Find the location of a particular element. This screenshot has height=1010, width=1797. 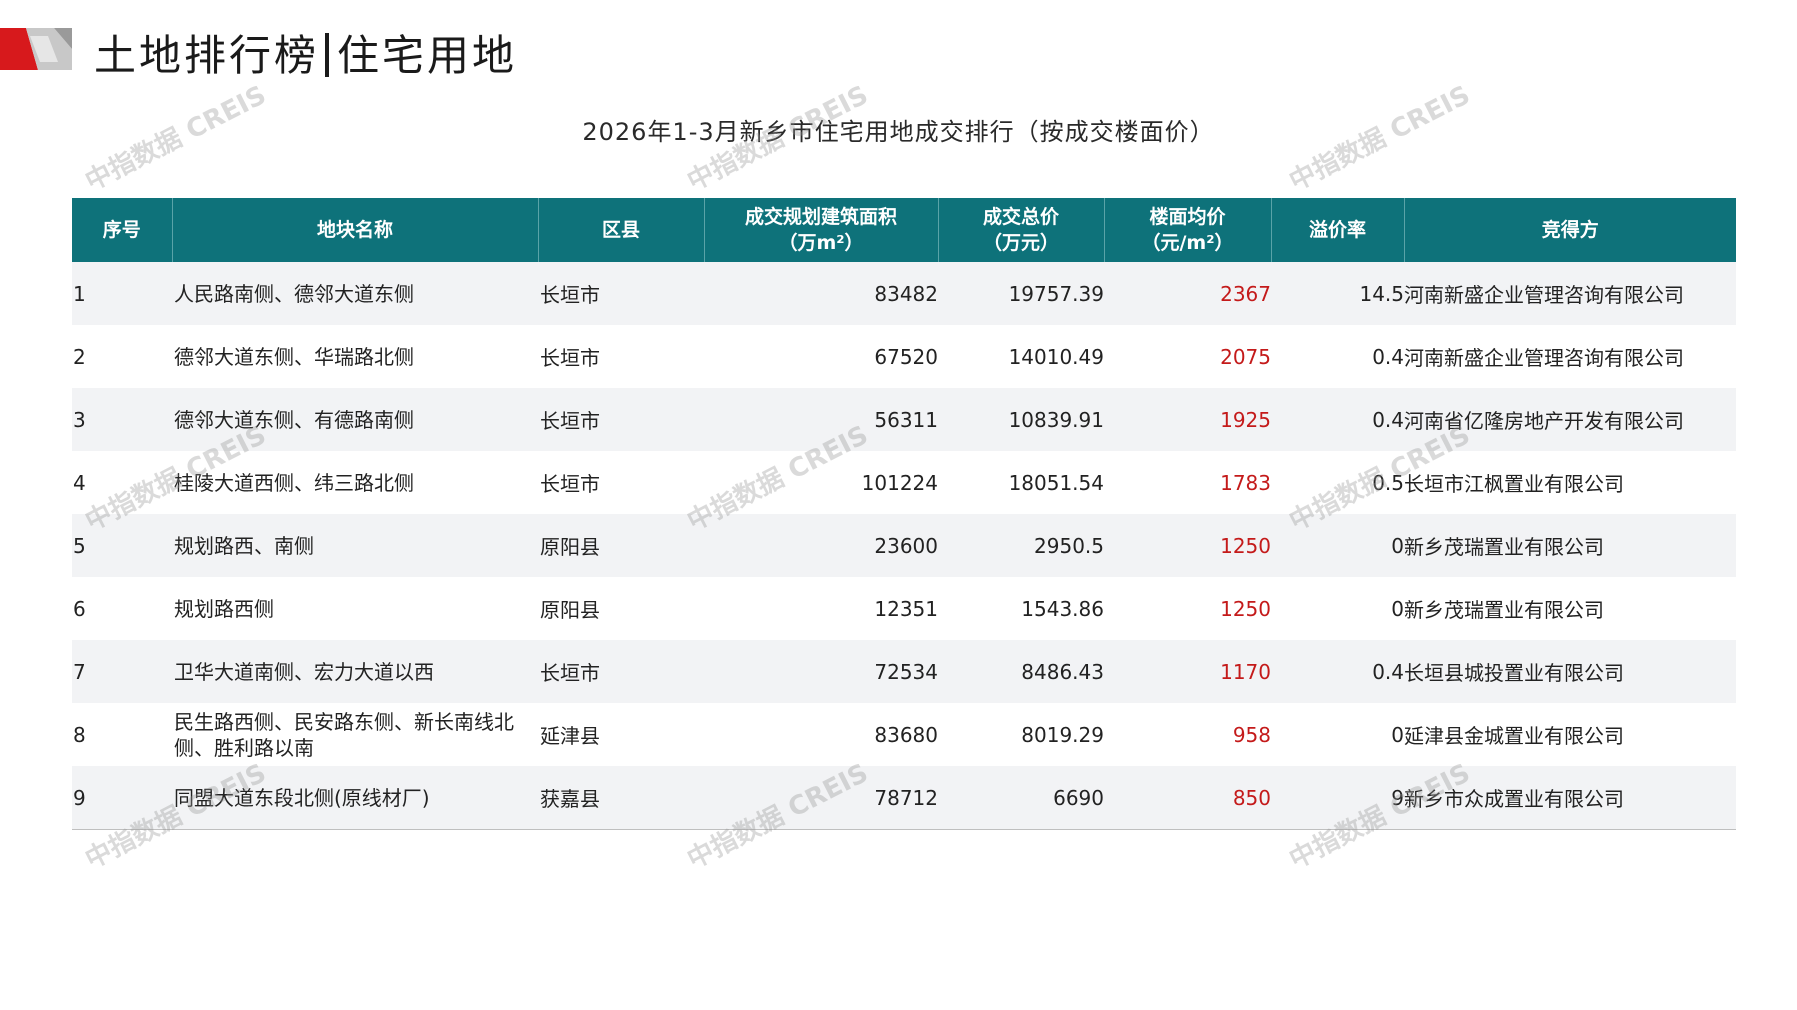

table-caption: 2026年1-3月新乡市住宅用地成交排行（按成交楼面价） is located at coordinates (898, 132).